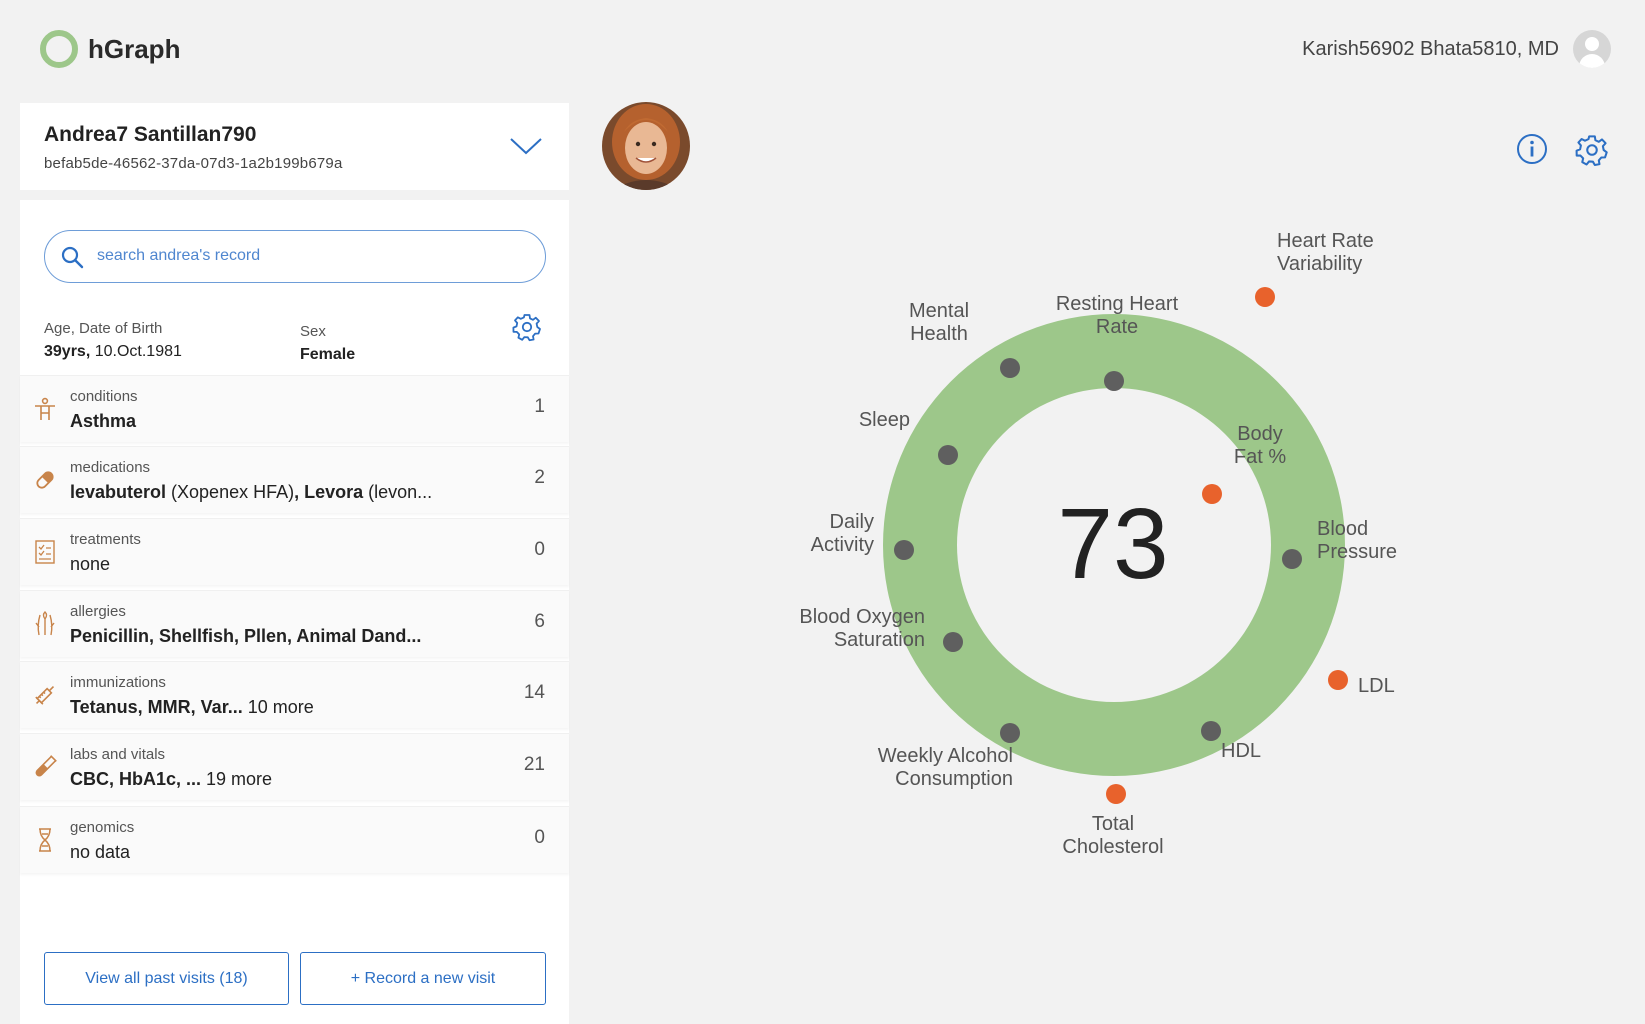 This screenshot has width=1645, height=1024. Describe the element at coordinates (193, 163) in the screenshot. I see `patient-id: befab5de-46562-37da-07d3-1a2b199b679a` at that location.